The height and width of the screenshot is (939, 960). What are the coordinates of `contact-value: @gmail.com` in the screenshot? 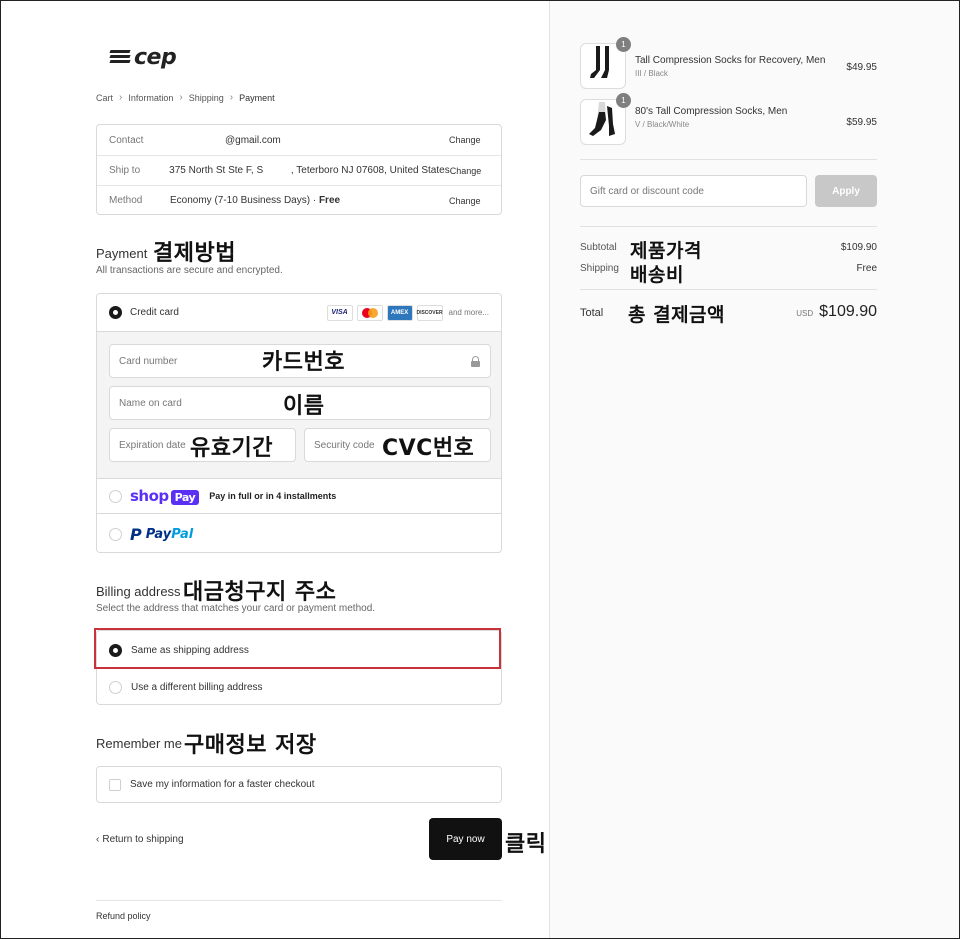 It's located at (253, 140).